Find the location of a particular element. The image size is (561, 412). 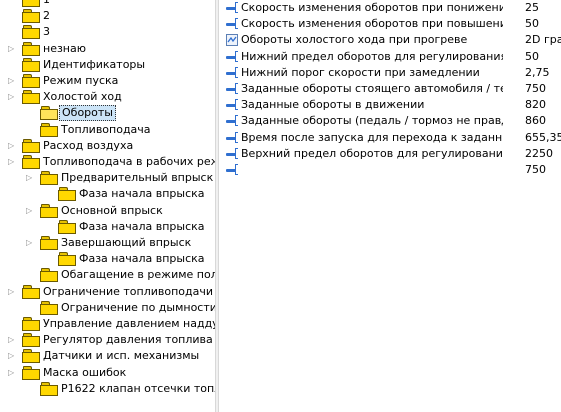

tree-item-label: Холостой ход is located at coordinates (82, 97).